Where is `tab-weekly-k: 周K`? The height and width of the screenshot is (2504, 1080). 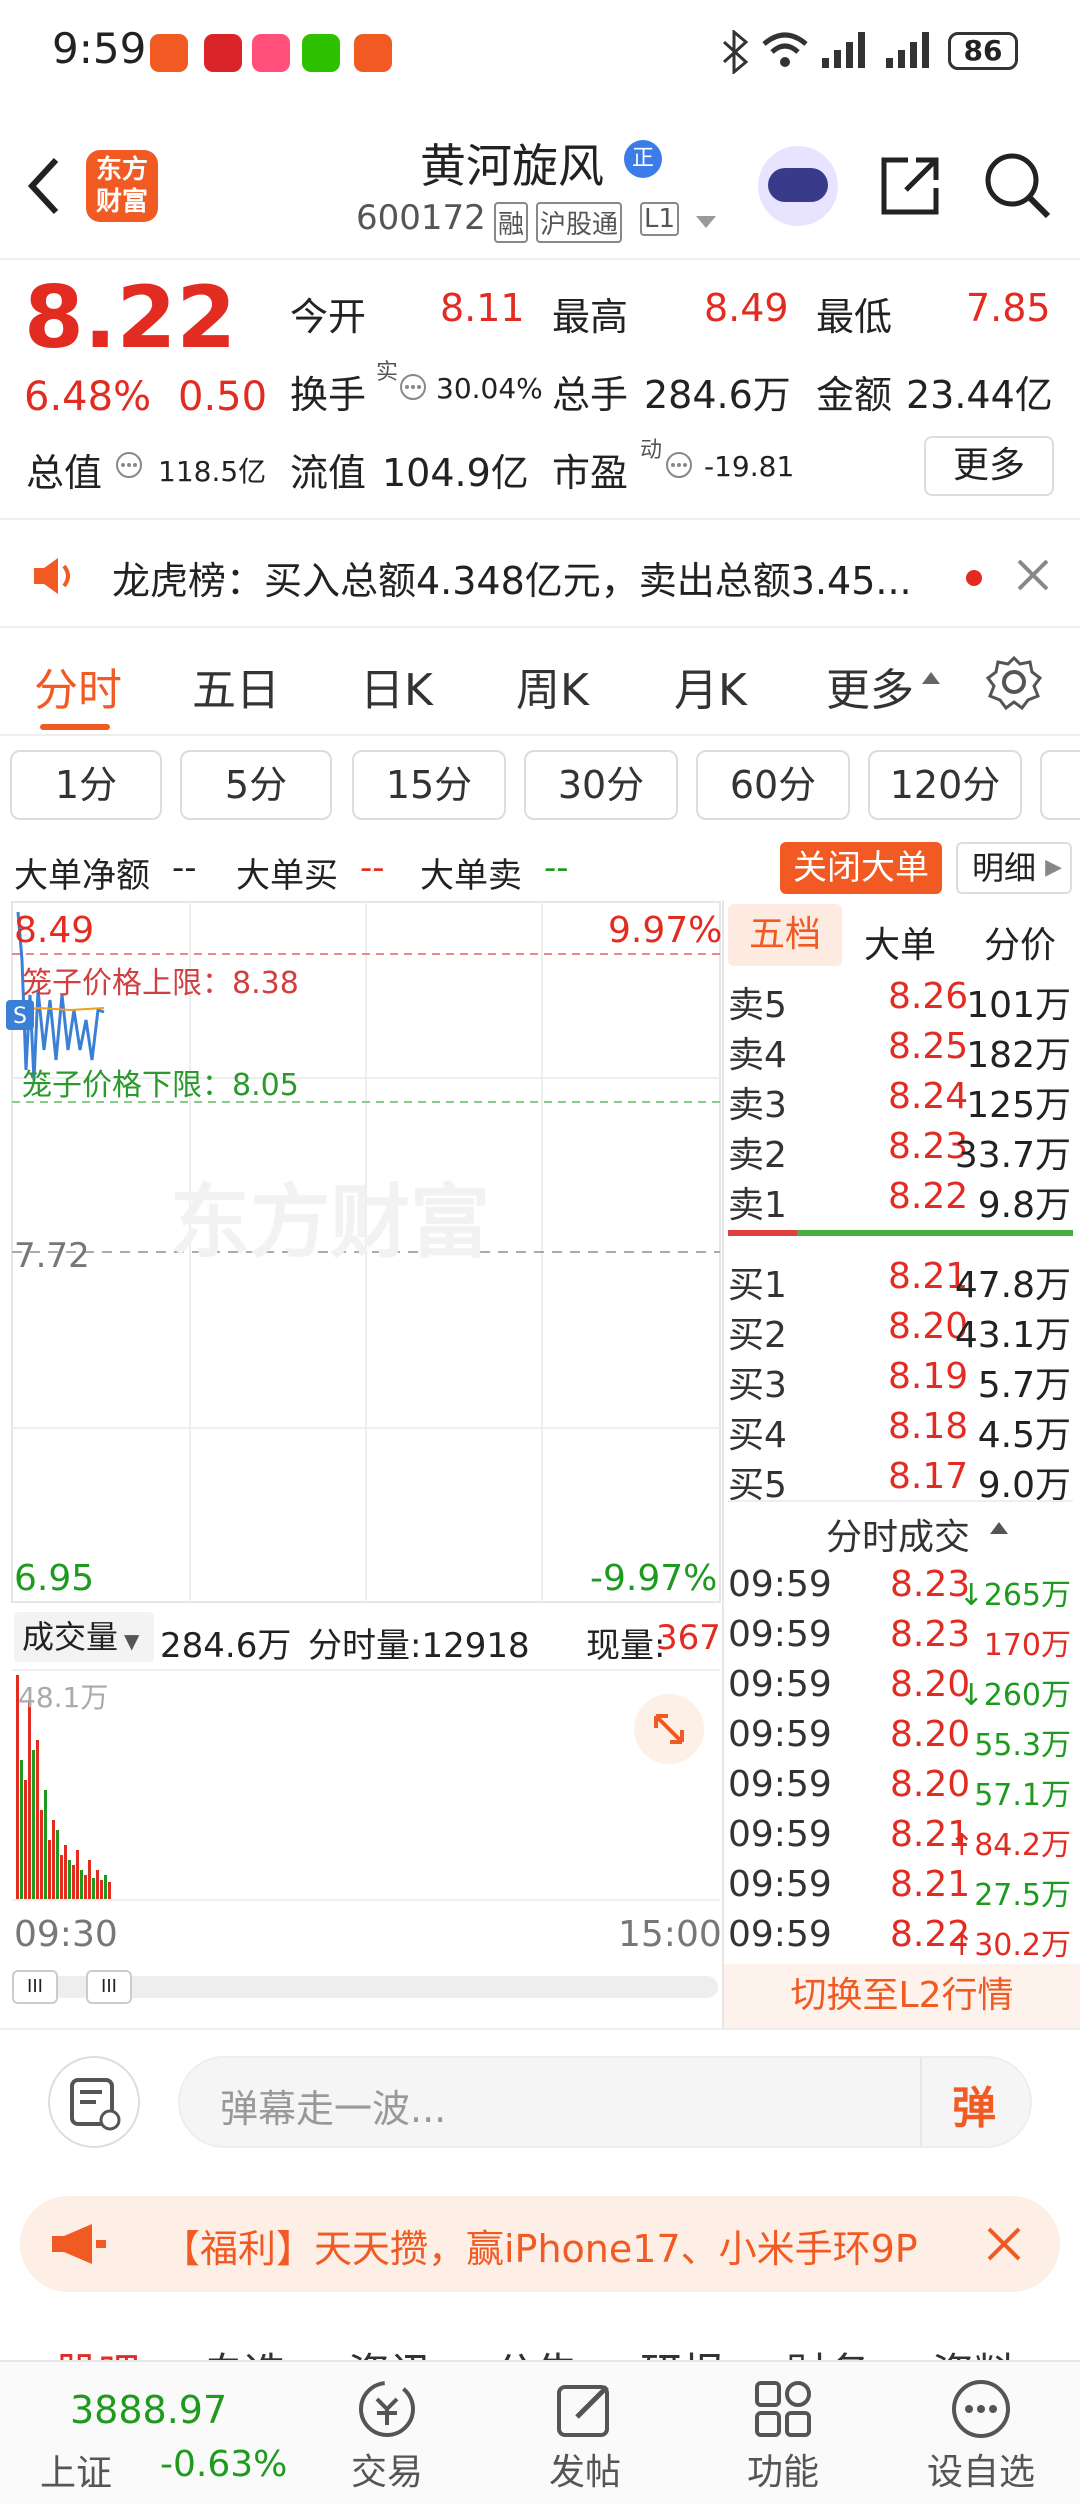
tab-weekly-k: 周K is located at coordinates (552, 686).